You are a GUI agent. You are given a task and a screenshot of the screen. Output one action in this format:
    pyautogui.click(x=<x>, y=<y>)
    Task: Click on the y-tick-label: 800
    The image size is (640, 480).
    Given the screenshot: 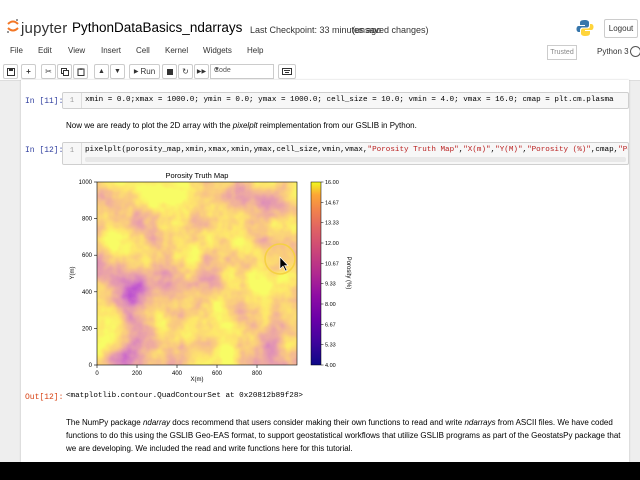 What is the action you would take?
    pyautogui.click(x=87, y=220)
    